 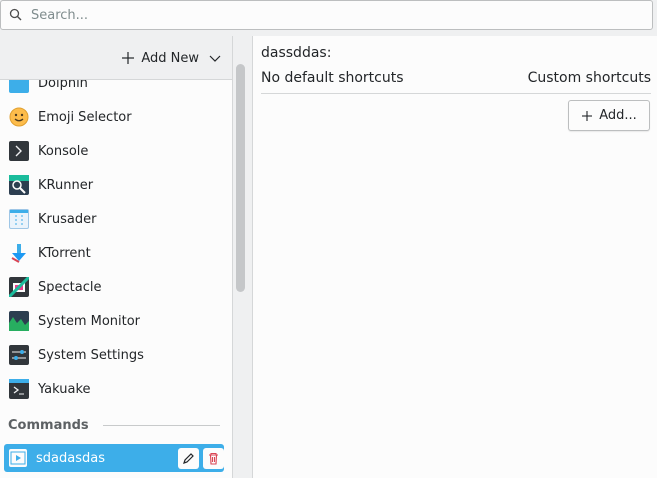 What do you see at coordinates (296, 53) in the screenshot?
I see `component-title: dassddas:` at bounding box center [296, 53].